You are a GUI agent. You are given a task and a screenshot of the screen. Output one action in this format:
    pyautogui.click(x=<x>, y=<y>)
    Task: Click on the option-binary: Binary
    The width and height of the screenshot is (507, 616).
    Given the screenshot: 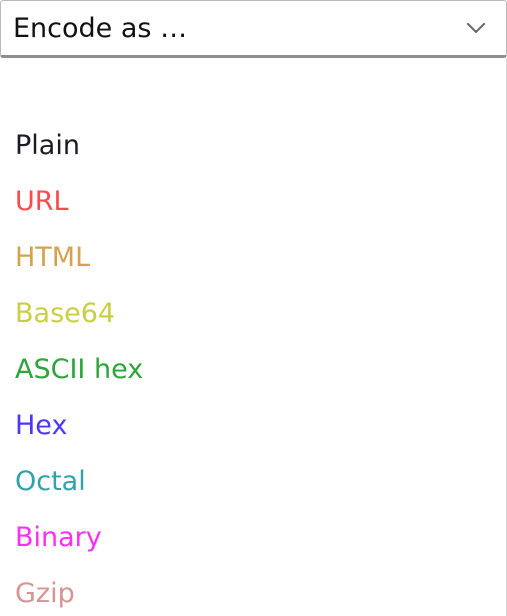 What is the action you would take?
    pyautogui.click(x=79, y=547)
    